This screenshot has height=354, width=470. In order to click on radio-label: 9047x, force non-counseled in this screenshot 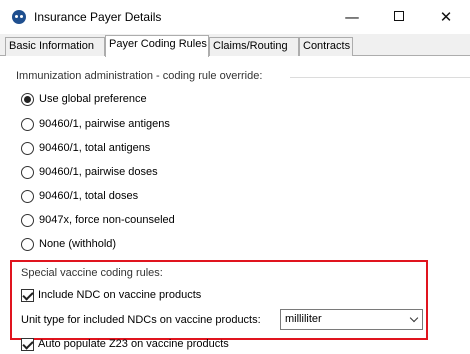, I will do `click(107, 220)`.